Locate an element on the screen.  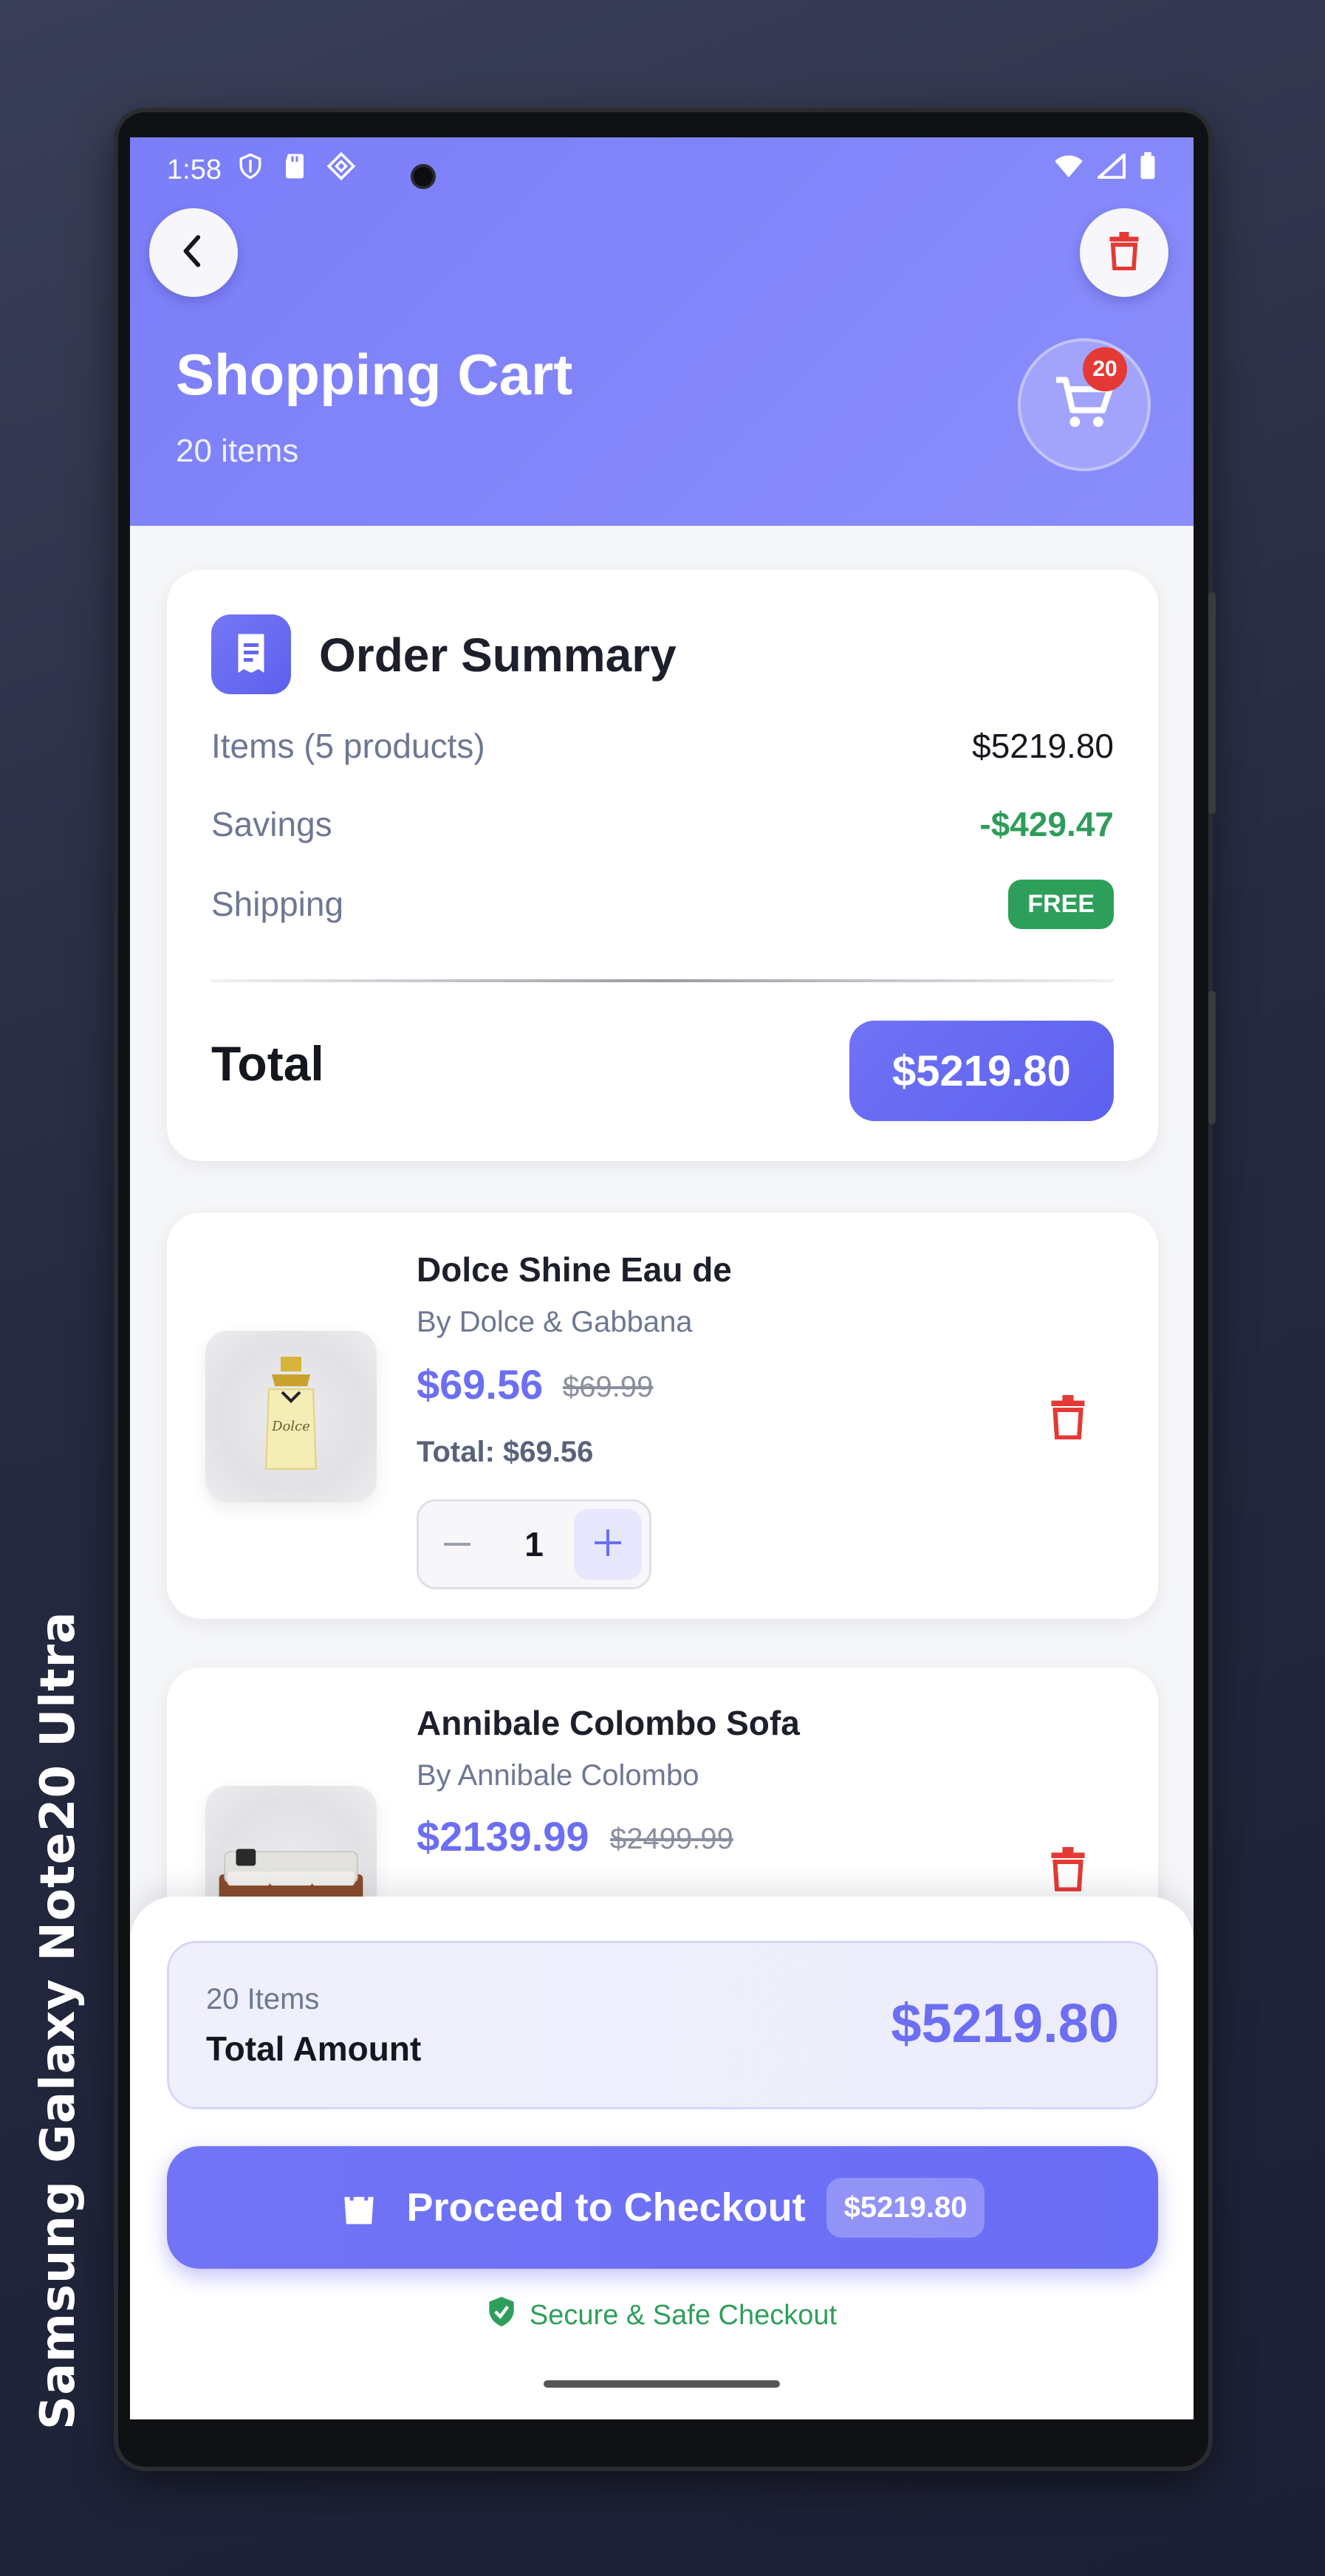
total-amount-value: $5219.80 is located at coordinates (1005, 2023).